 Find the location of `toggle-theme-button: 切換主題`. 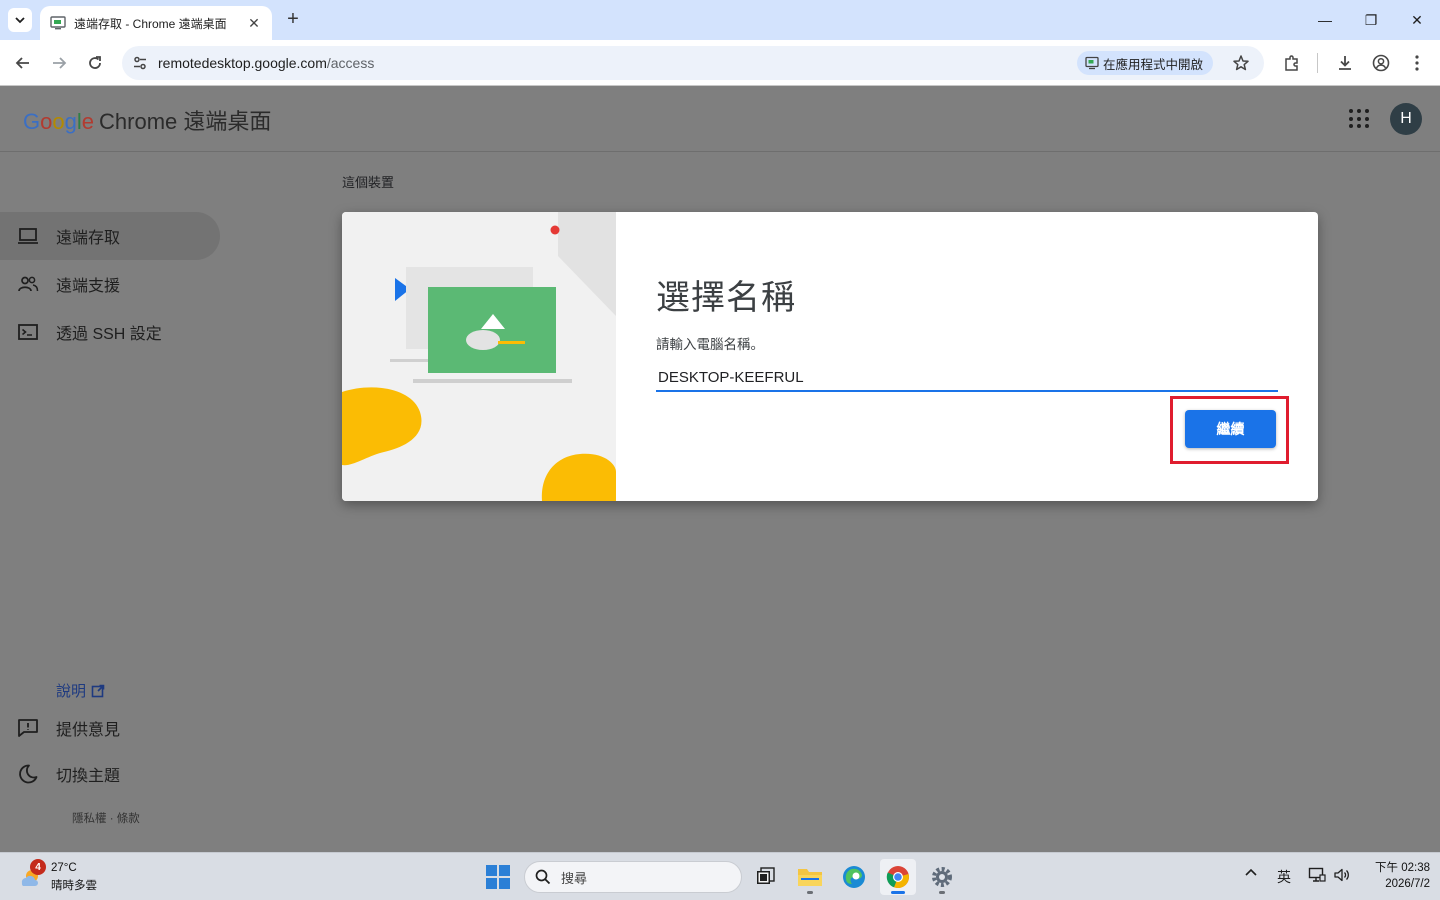

toggle-theme-button: 切換主題 is located at coordinates (110, 774).